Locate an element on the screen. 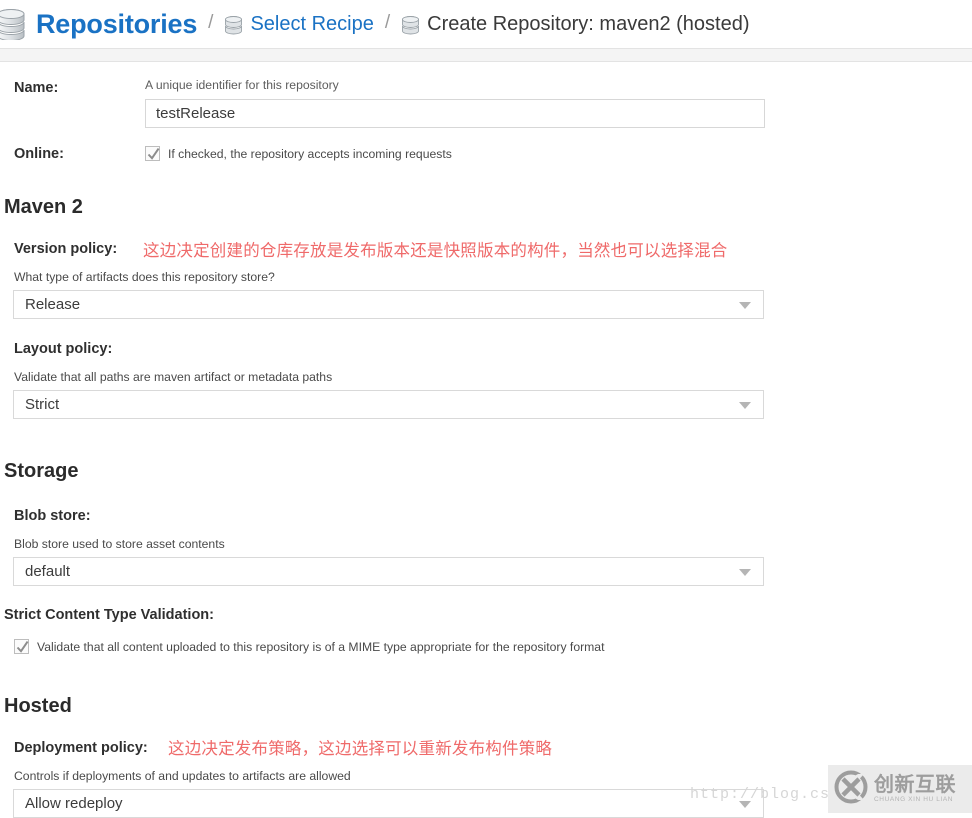 The width and height of the screenshot is (972, 818). strict-content-label: Strict Content Type Validation: is located at coordinates (109, 615).